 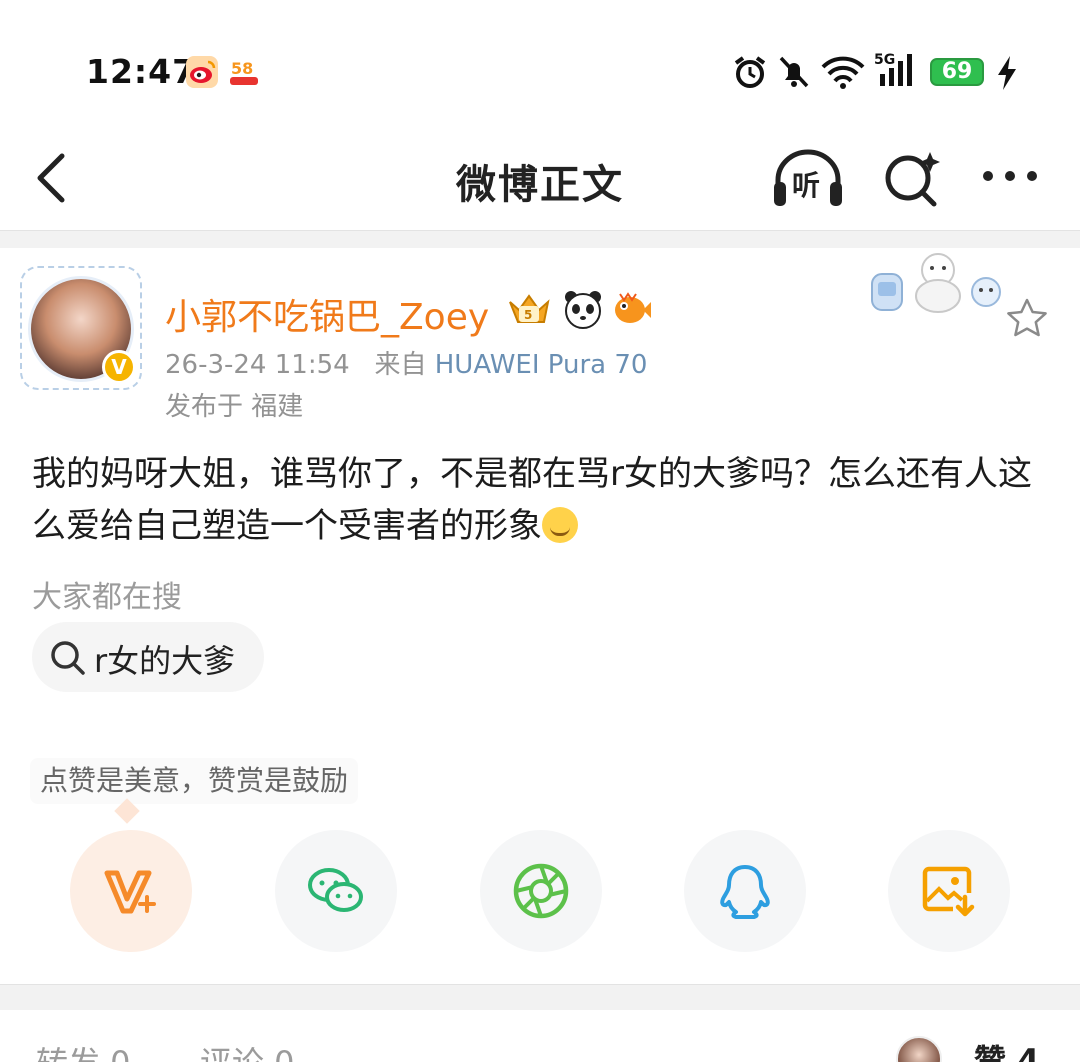 What do you see at coordinates (750, 74) in the screenshot?
I see `alarm-icon` at bounding box center [750, 74].